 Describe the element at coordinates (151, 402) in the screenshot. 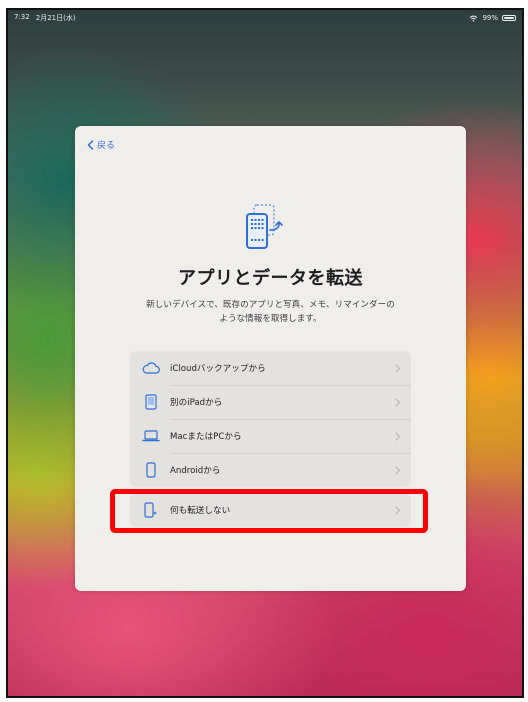

I see `ipad-icon` at that location.